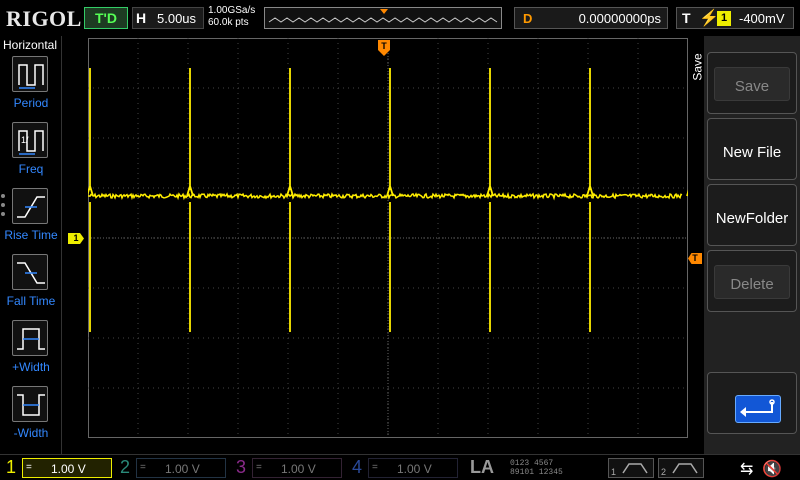 This screenshot has height=480, width=800. I want to click on channel-2-scale: 1.00 V, so click(182, 469).